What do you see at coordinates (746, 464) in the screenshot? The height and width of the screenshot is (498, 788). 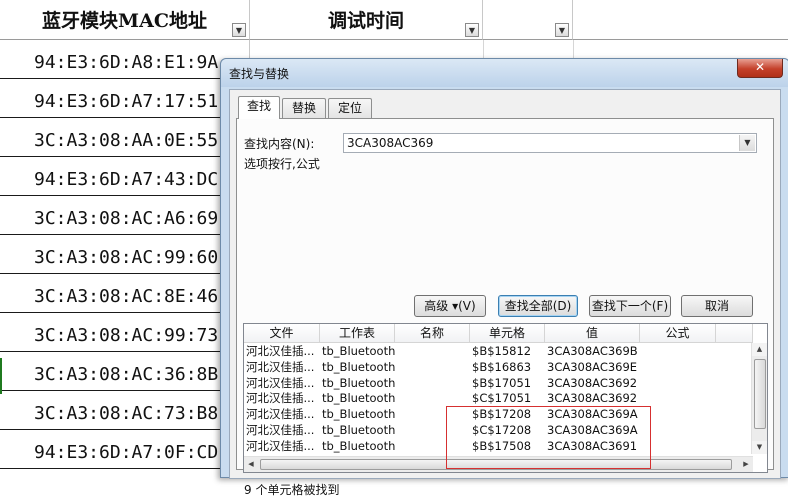 I see `scroll-right-icon: ▶` at bounding box center [746, 464].